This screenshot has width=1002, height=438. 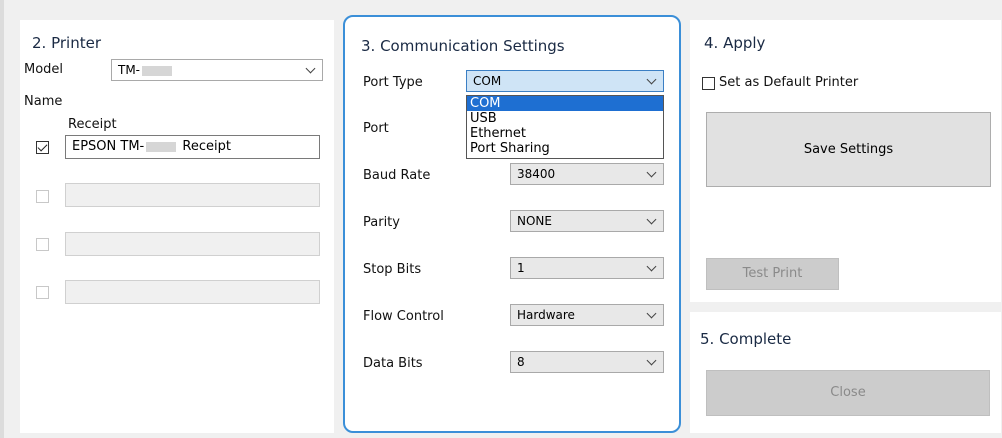 I want to click on complete-heading: 5. Complete, so click(x=746, y=339).